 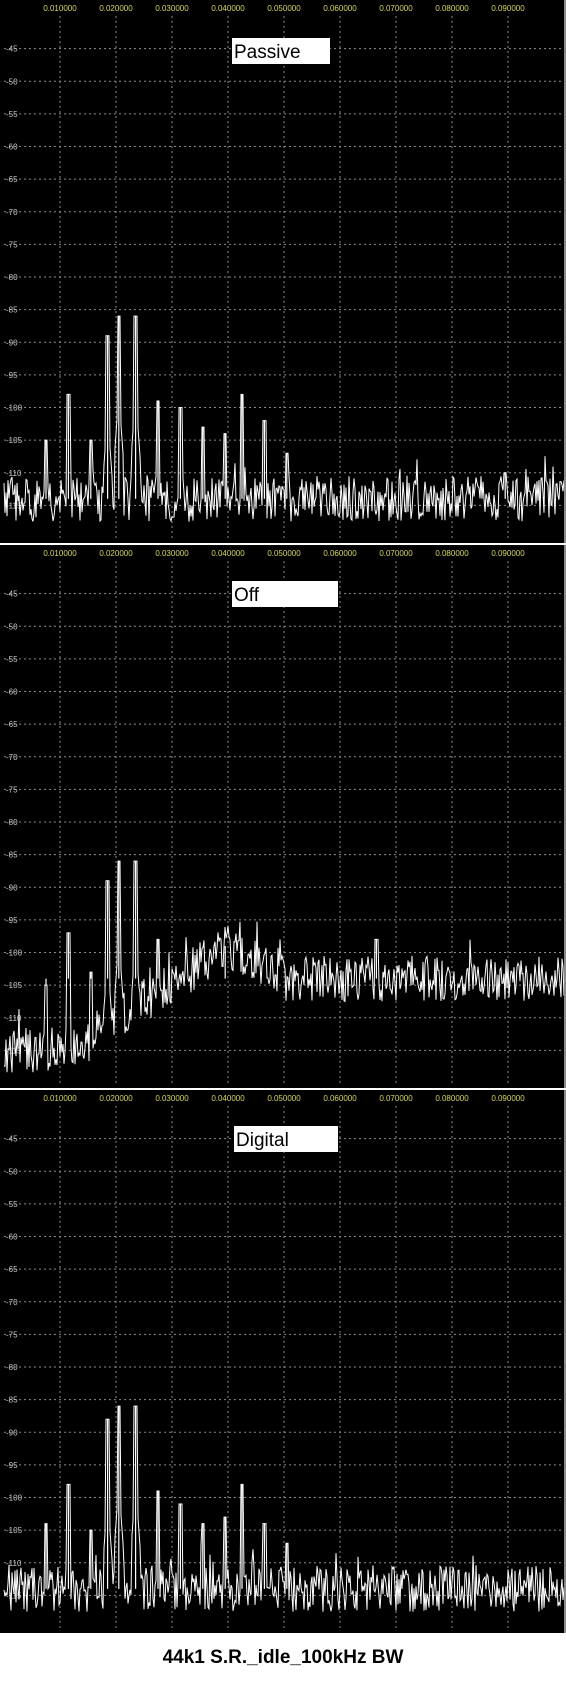 I want to click on panel-label: Passive, so click(x=267, y=52).